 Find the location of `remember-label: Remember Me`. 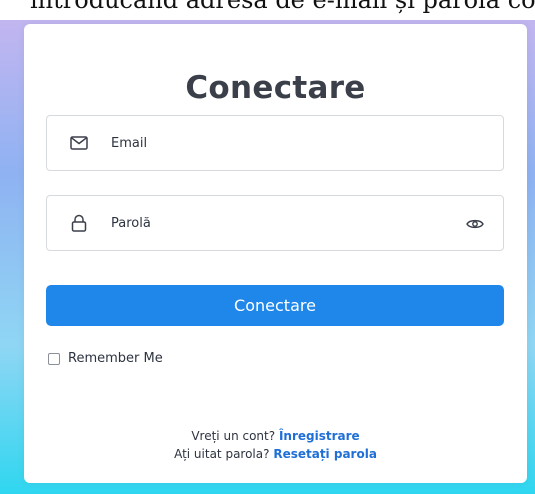

remember-label: Remember Me is located at coordinates (115, 358).